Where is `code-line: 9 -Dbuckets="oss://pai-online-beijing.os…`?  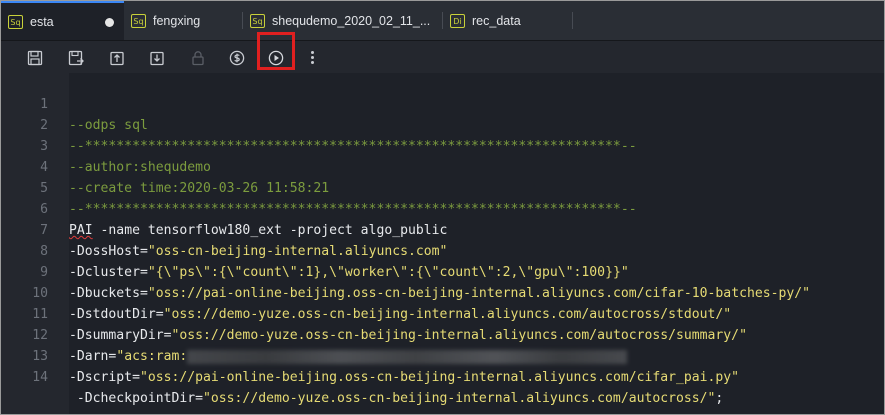 code-line: 9 -Dbuckets="oss://pai-online-beijing.os… is located at coordinates (442, 271).